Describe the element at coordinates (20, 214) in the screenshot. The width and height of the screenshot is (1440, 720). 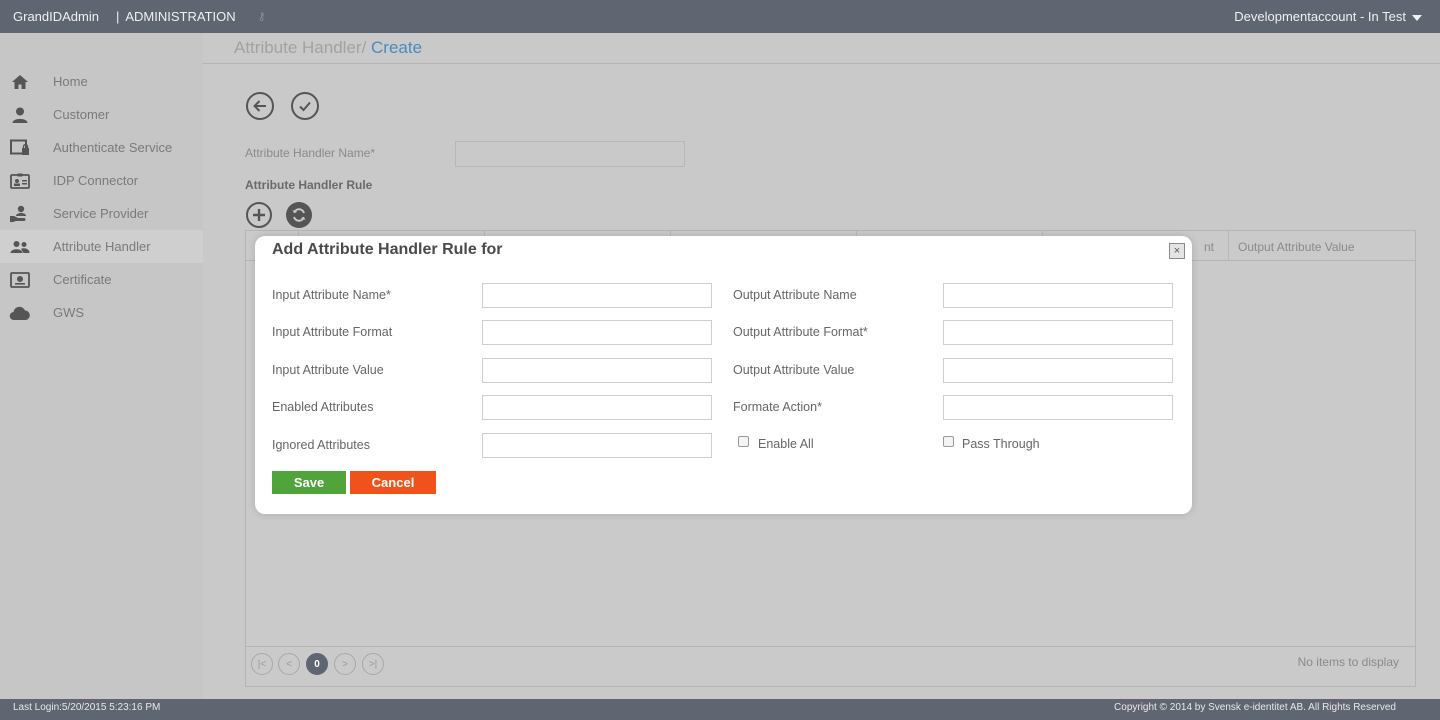
I see `hand-user-icon` at that location.